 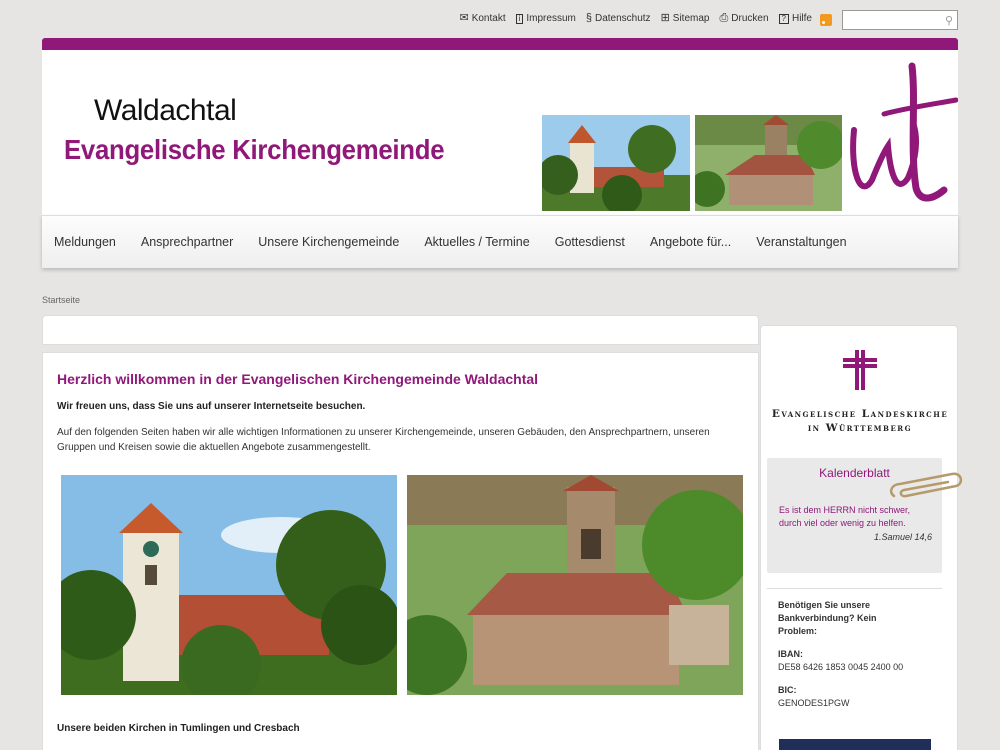 What do you see at coordinates (482, 18) in the screenshot?
I see `kontakt-link: ✉ Kontakt` at bounding box center [482, 18].